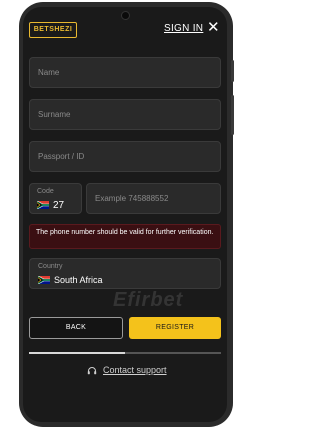 The image size is (320, 431). What do you see at coordinates (76, 328) in the screenshot?
I see `back-button: BACK` at bounding box center [76, 328].